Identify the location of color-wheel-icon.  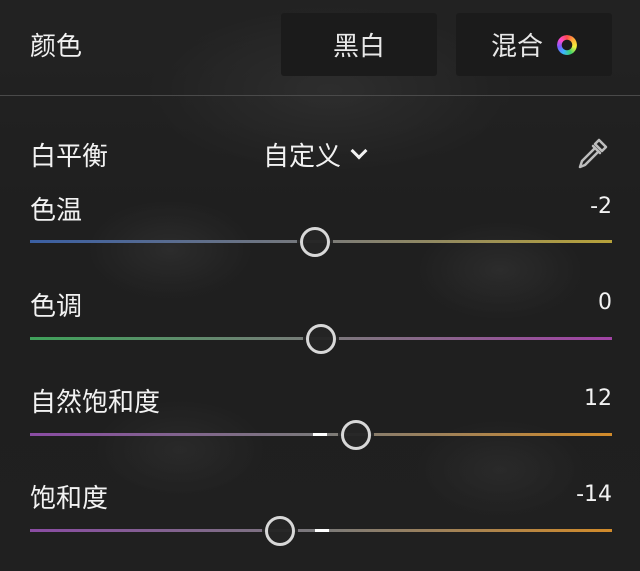
(567, 44).